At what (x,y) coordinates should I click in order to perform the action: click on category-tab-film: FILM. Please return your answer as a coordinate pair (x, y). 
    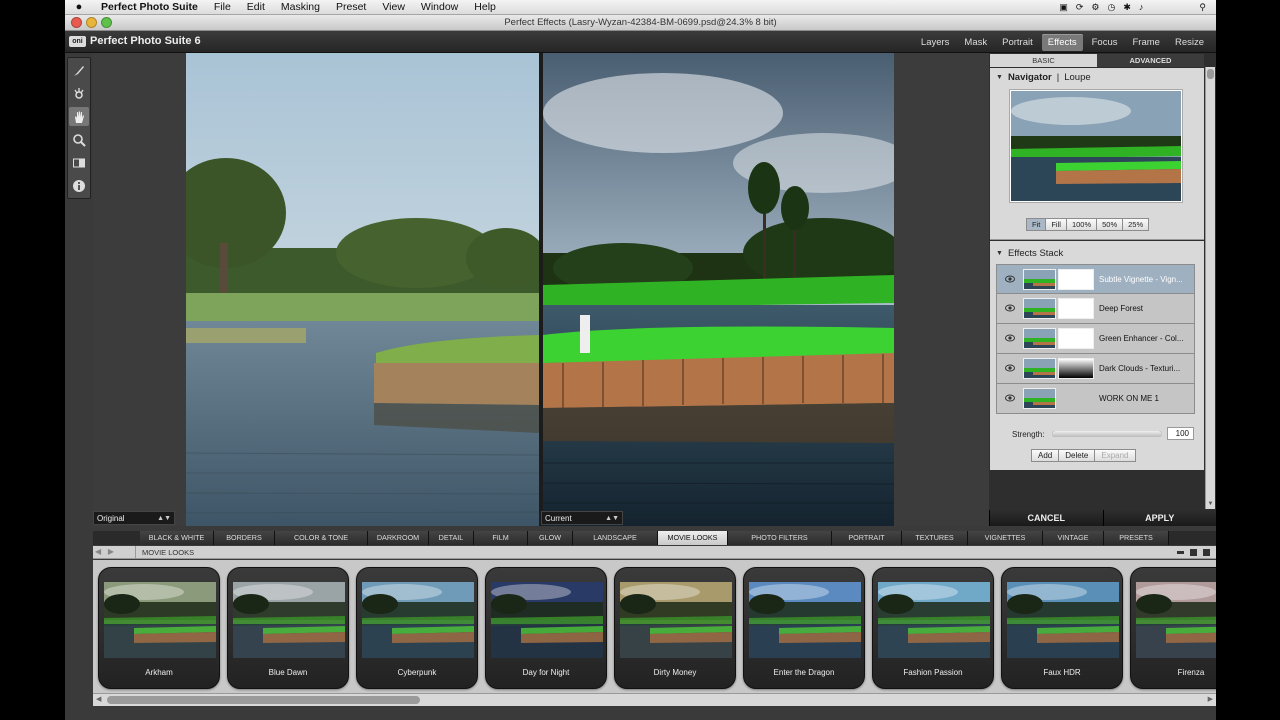
    Looking at the image, I should click on (501, 538).